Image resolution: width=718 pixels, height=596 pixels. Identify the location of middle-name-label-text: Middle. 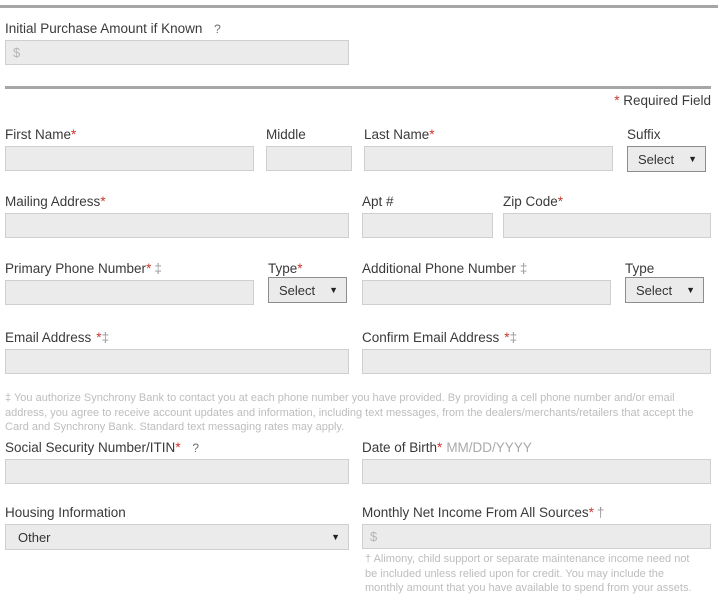
(286, 134).